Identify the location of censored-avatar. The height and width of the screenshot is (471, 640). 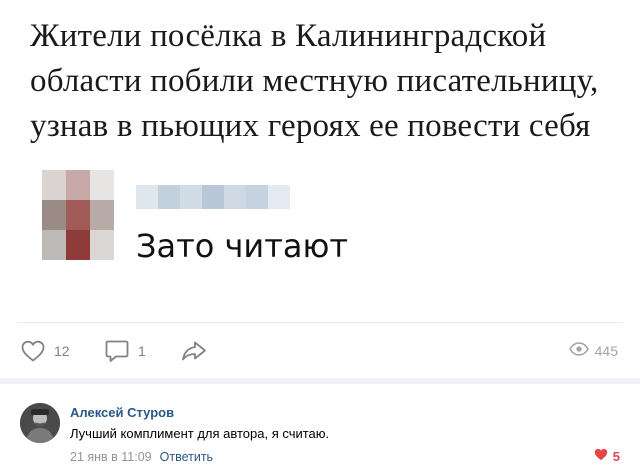
(78, 215).